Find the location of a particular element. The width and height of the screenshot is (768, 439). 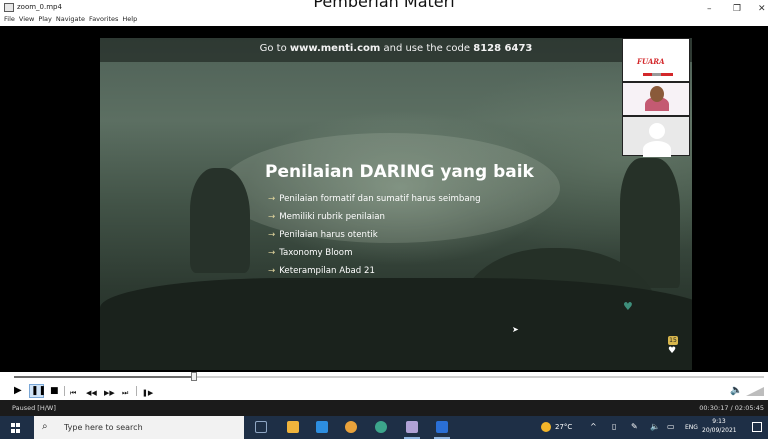

taskbar-search-box: ⌕ Type here to search is located at coordinates (139, 427).